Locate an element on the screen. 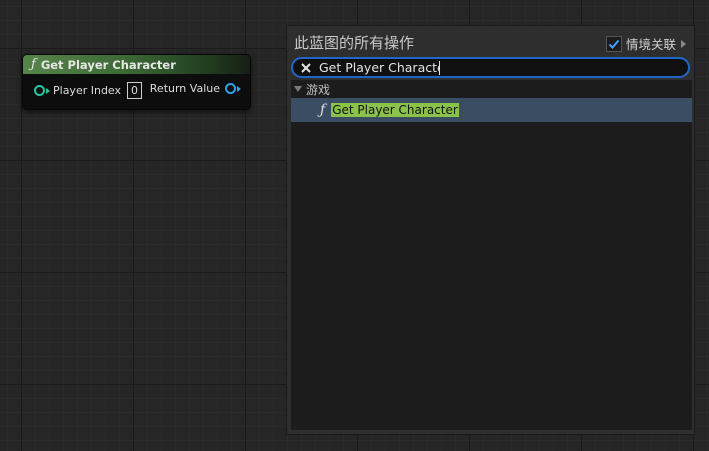 This screenshot has width=709, height=451. category-row: 游戏 is located at coordinates (491, 89).